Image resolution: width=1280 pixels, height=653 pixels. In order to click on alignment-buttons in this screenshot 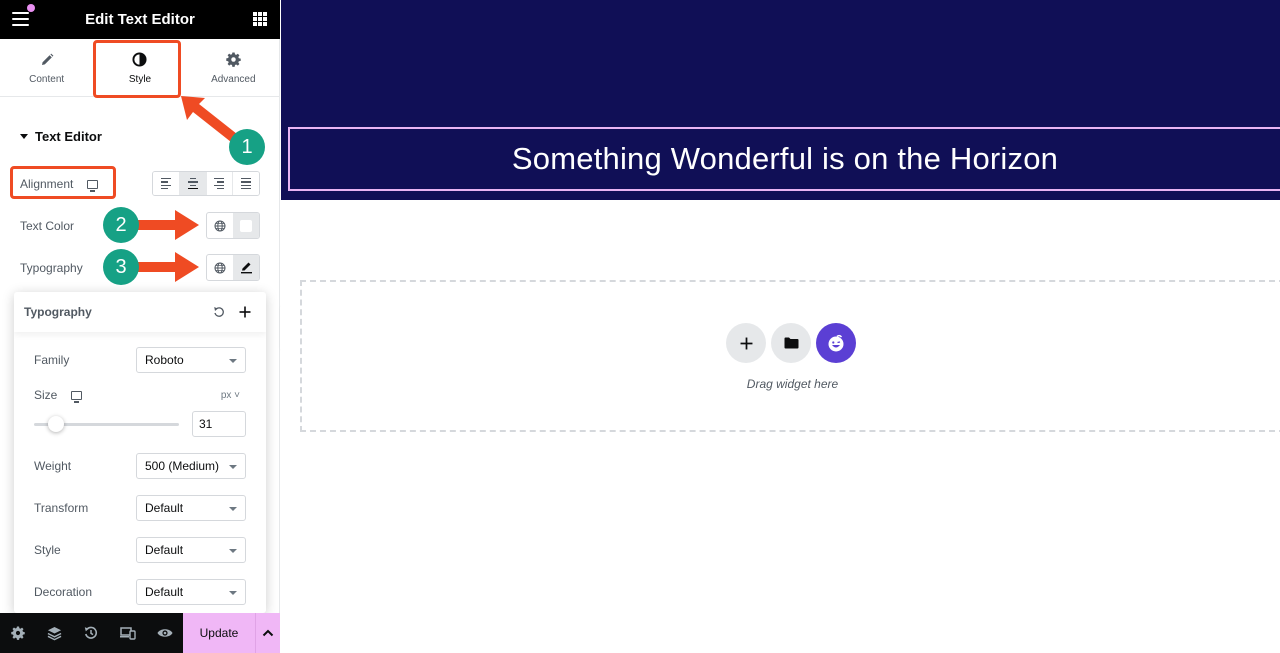, I will do `click(206, 183)`.